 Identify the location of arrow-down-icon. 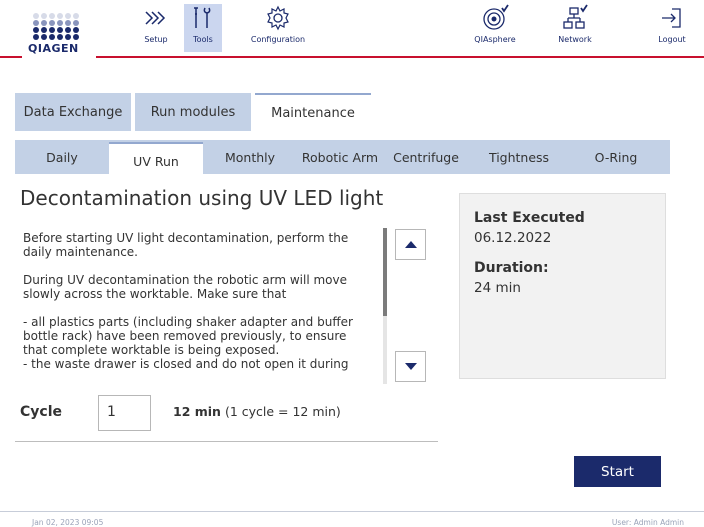
(410, 366).